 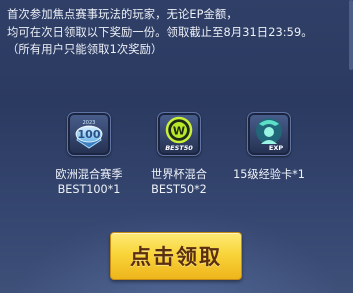 What do you see at coordinates (122, 14) in the screenshot?
I see `notice-line-1: 首次参加焦点赛事玩法的玩家，无论EP金额，` at bounding box center [122, 14].